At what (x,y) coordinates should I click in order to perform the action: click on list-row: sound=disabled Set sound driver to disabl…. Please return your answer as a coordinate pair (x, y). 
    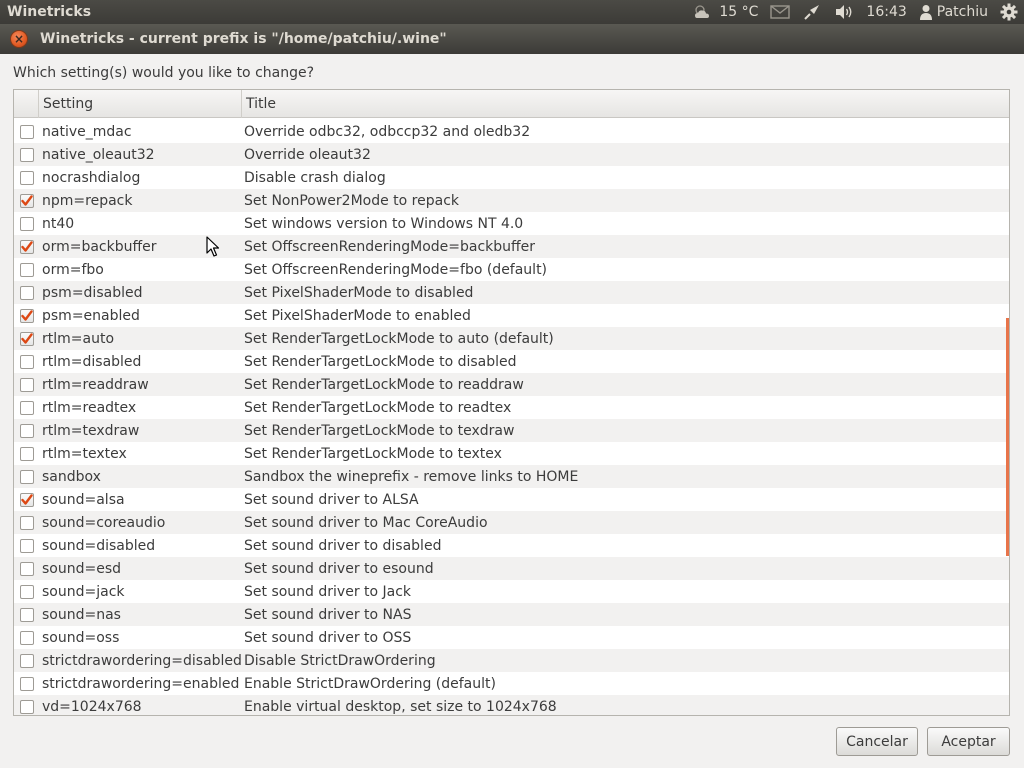
    Looking at the image, I should click on (511, 545).